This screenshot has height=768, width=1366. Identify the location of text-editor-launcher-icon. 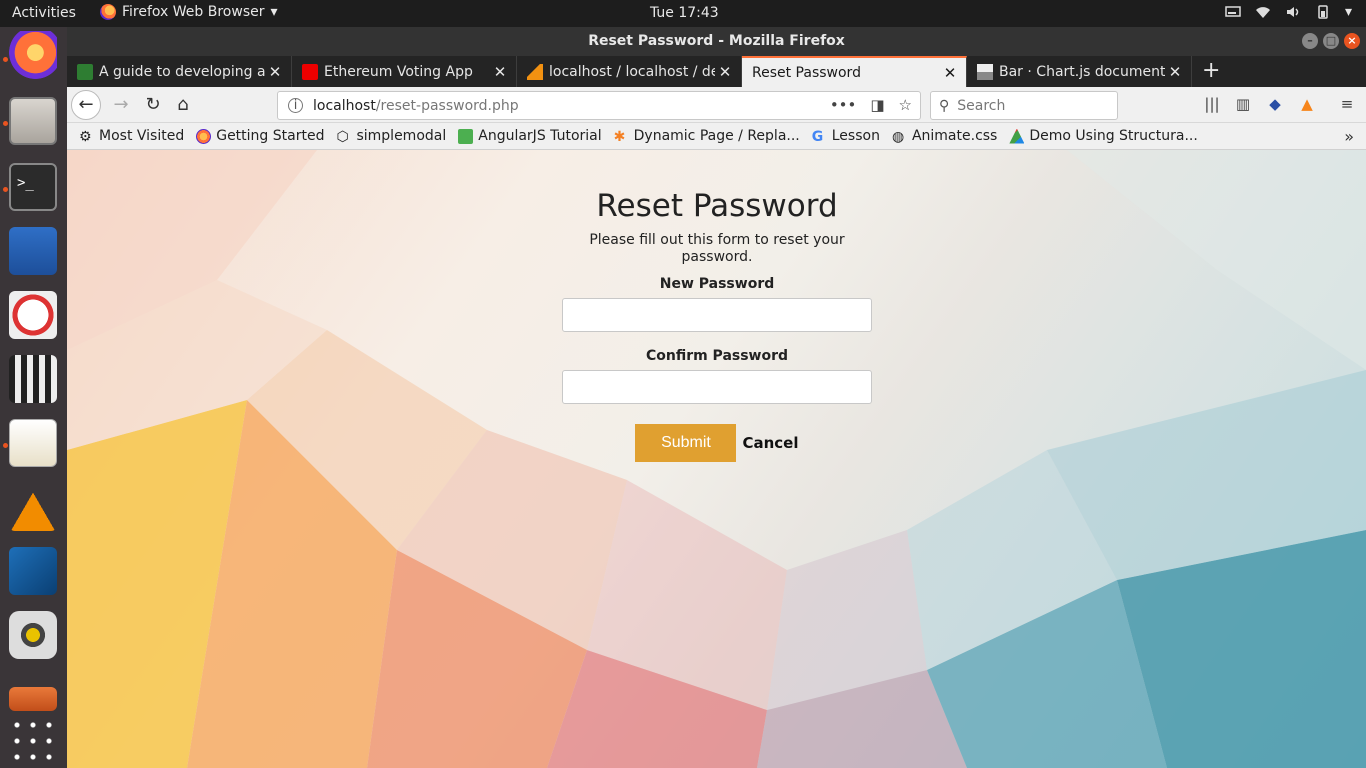
(33, 443).